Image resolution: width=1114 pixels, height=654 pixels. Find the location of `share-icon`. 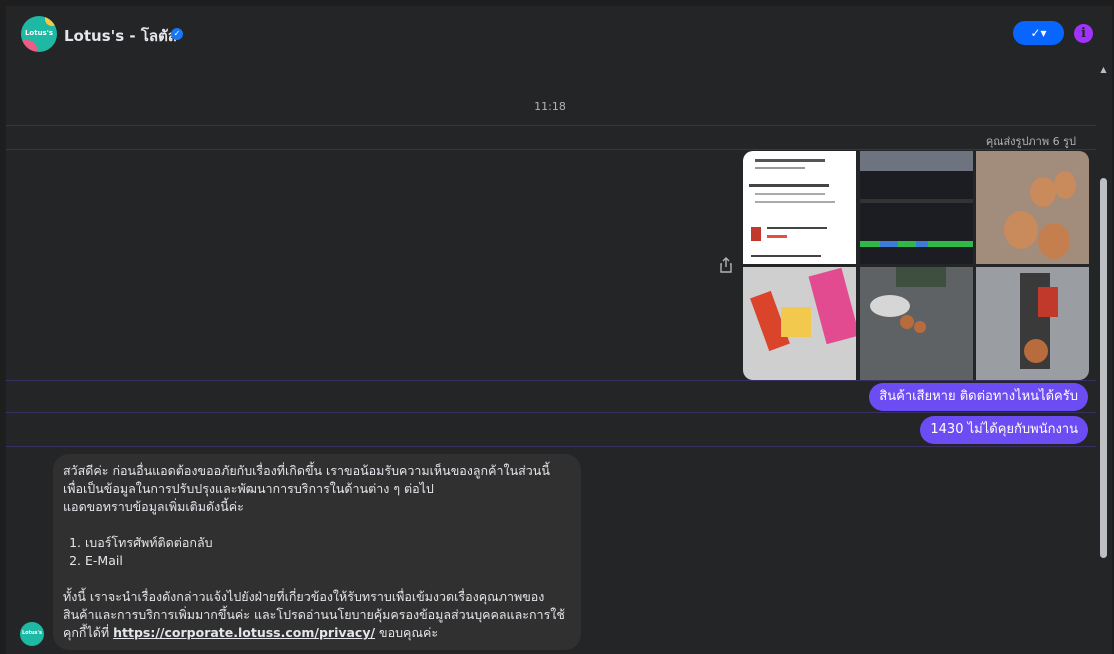

share-icon is located at coordinates (726, 265).